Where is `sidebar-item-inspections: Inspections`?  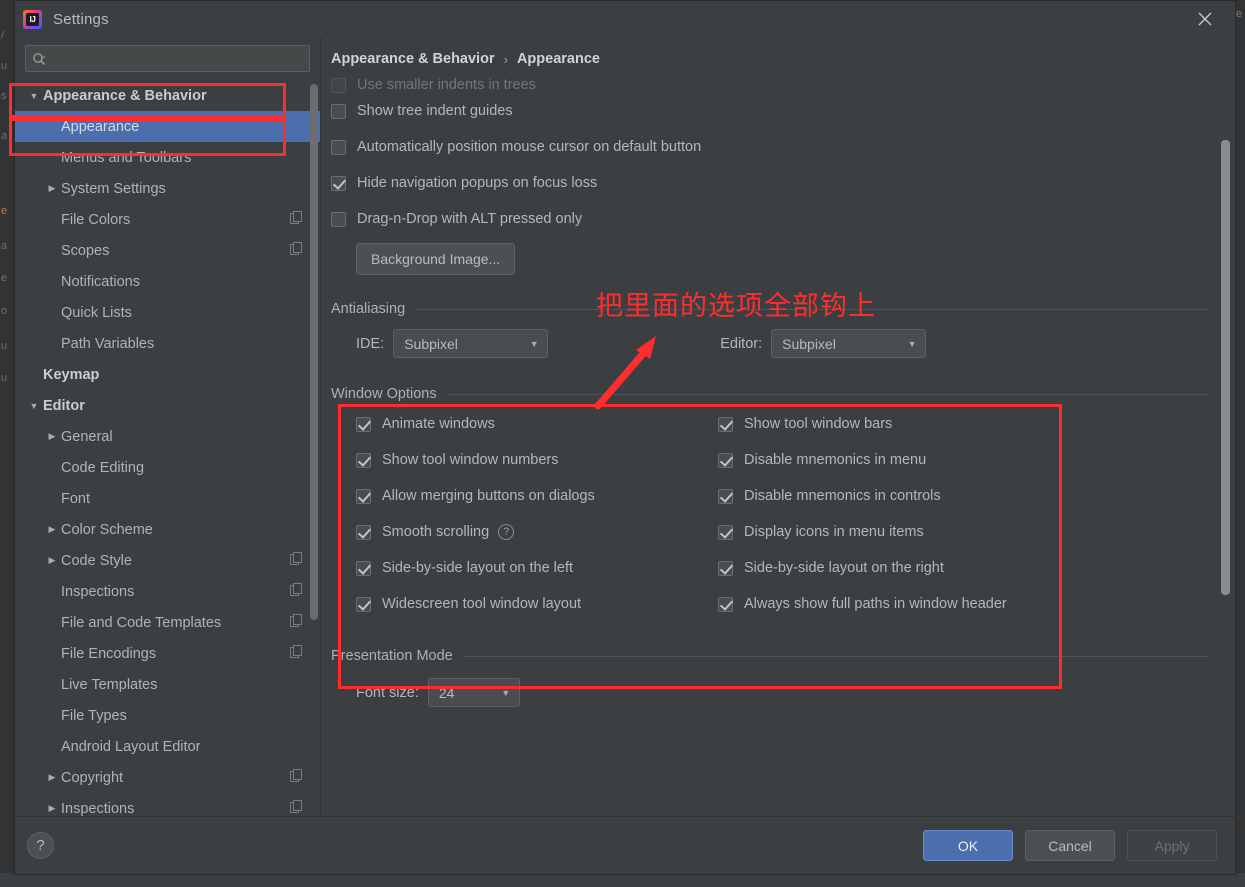
sidebar-item-inspections: Inspections is located at coordinates (167, 591).